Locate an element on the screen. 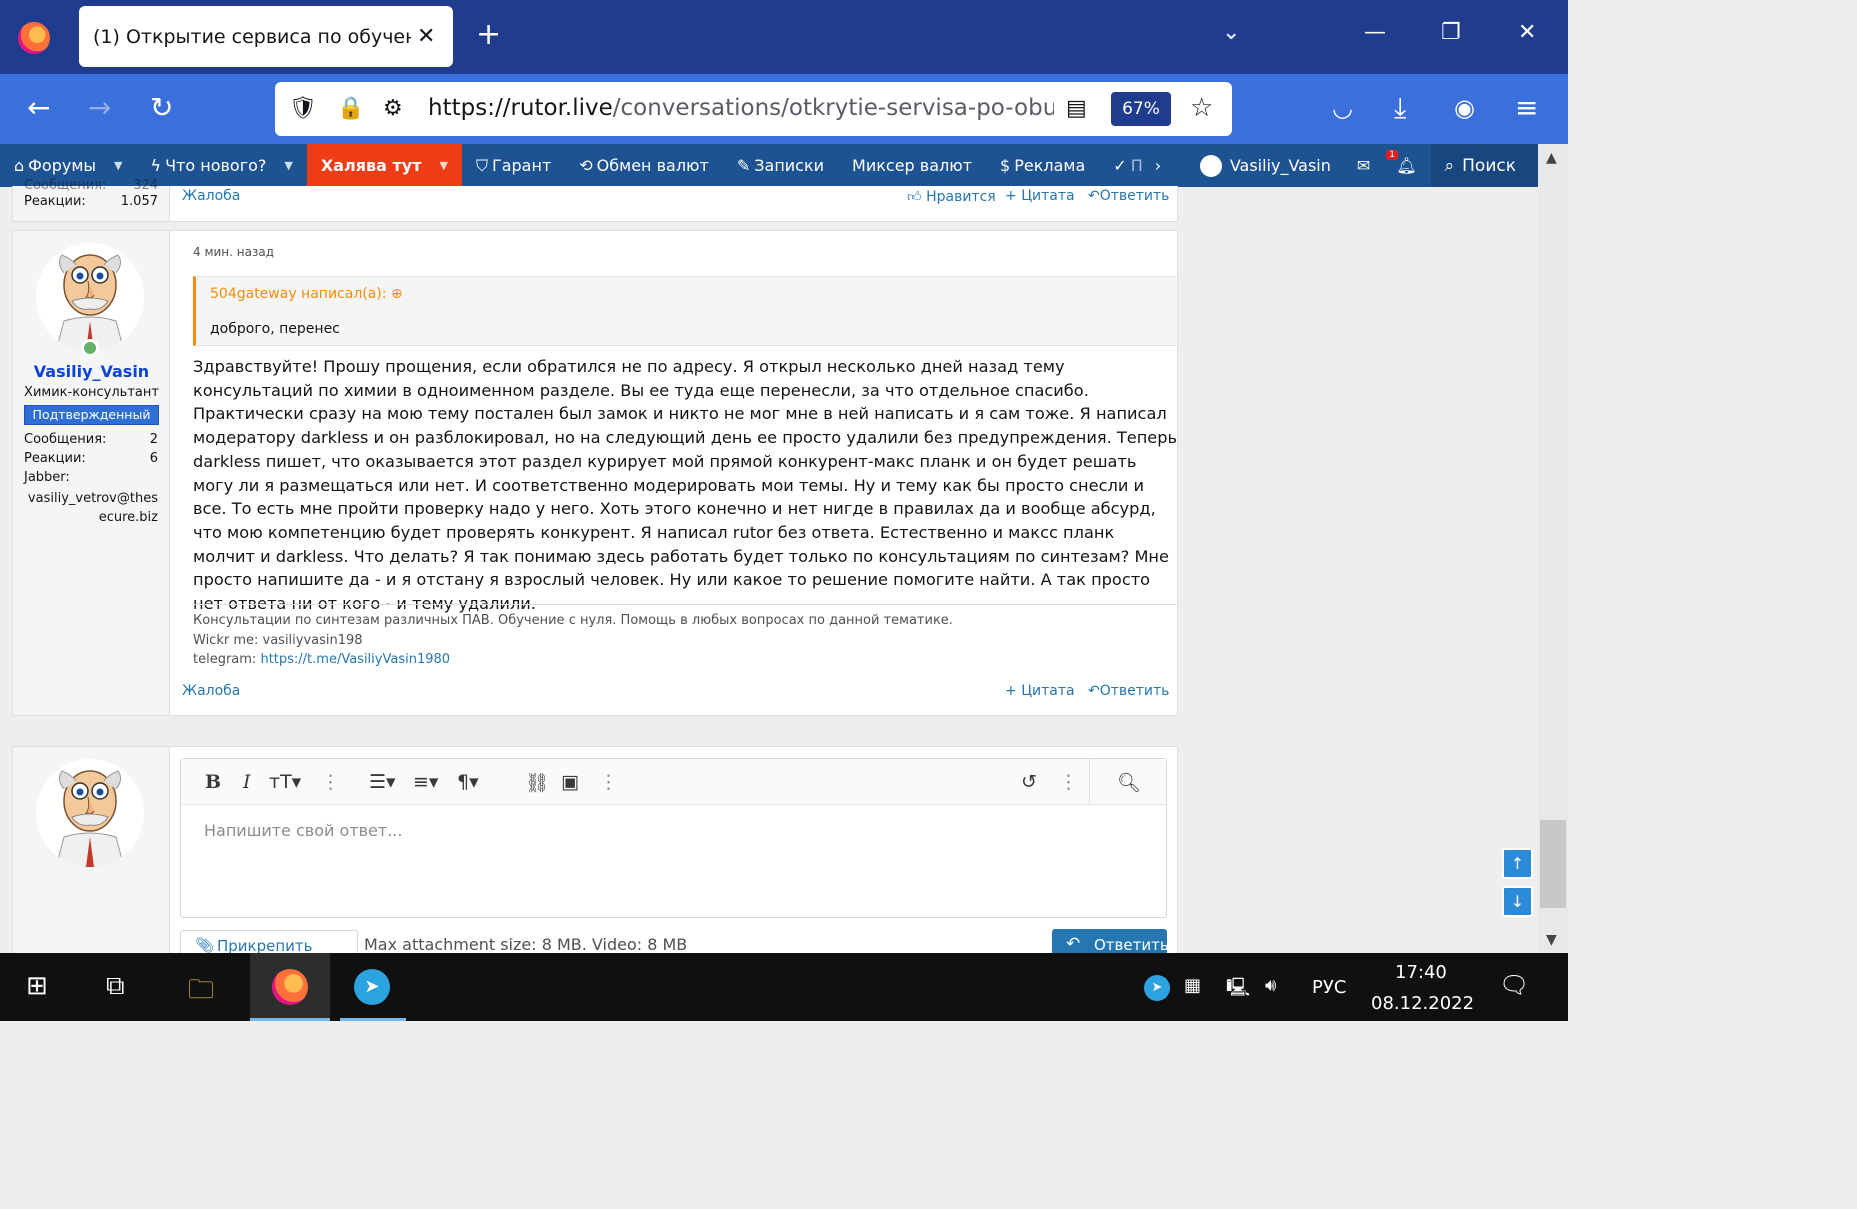 The width and height of the screenshot is (1857, 1209). file-explorer-icon: 🗀 is located at coordinates (201, 993).